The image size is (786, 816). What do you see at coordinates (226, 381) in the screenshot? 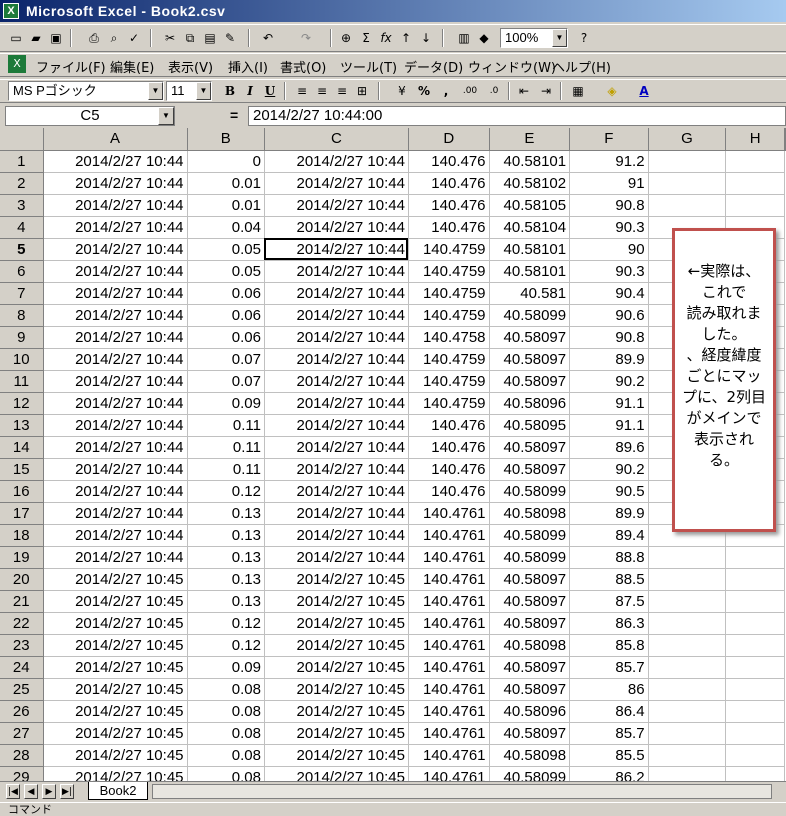
I see `cell: 0.07` at bounding box center [226, 381].